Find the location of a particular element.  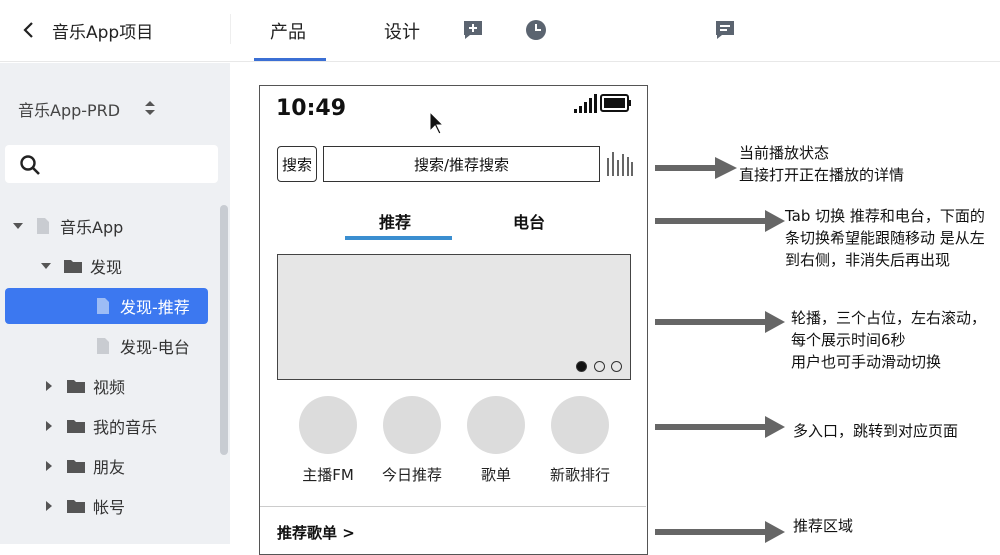

entry-label: 歌单 is located at coordinates (496, 474).